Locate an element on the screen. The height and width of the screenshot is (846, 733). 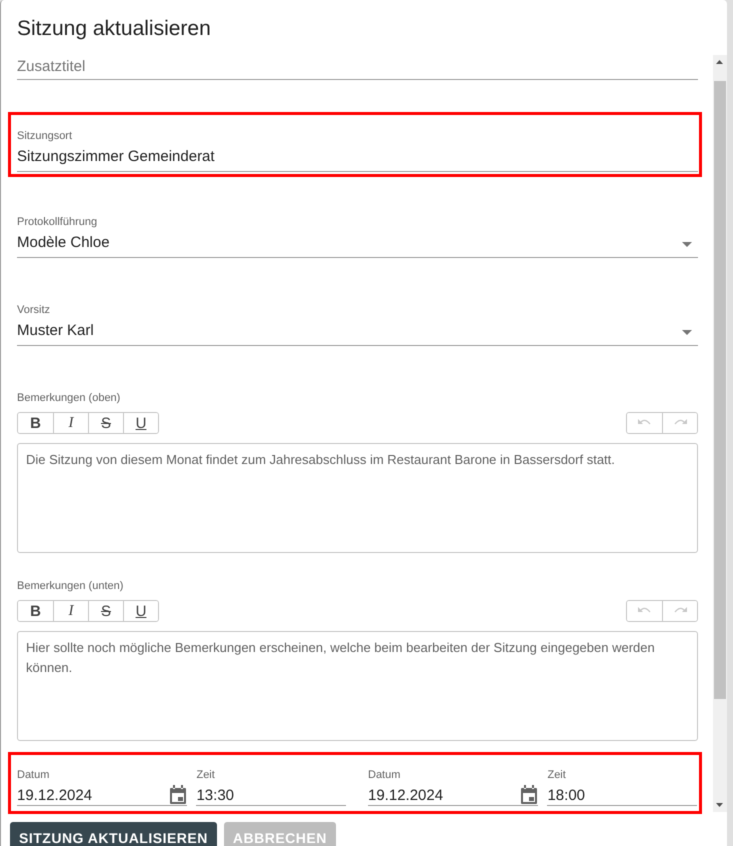
text-editor: Hier sollte noch mögliche Bemerkungen erscheinen, welche beim bearbeiten der Sitzung eingegeben werden können. is located at coordinates (357, 686).